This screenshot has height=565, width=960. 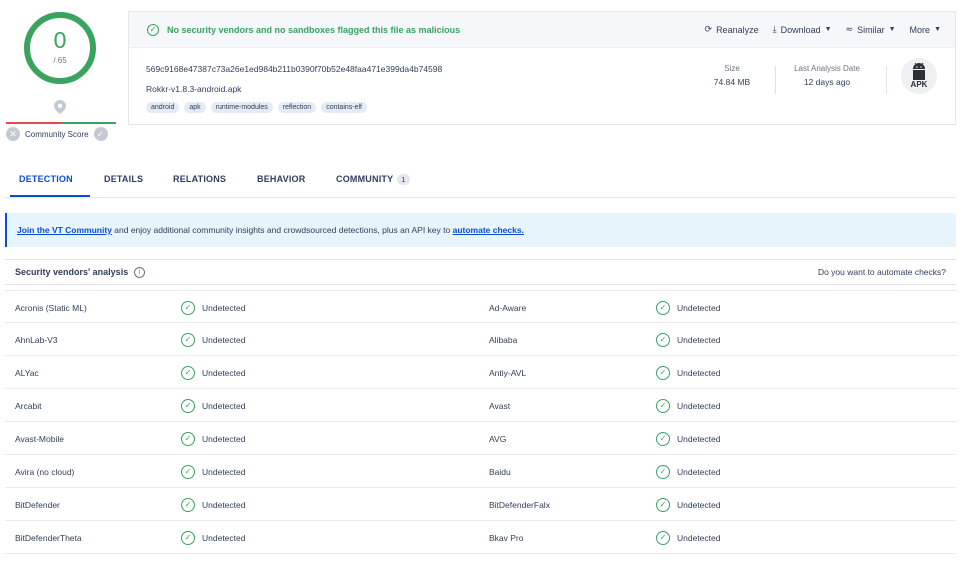 What do you see at coordinates (802, 29) in the screenshot?
I see `download-button: ⤓ Download ▼` at bounding box center [802, 29].